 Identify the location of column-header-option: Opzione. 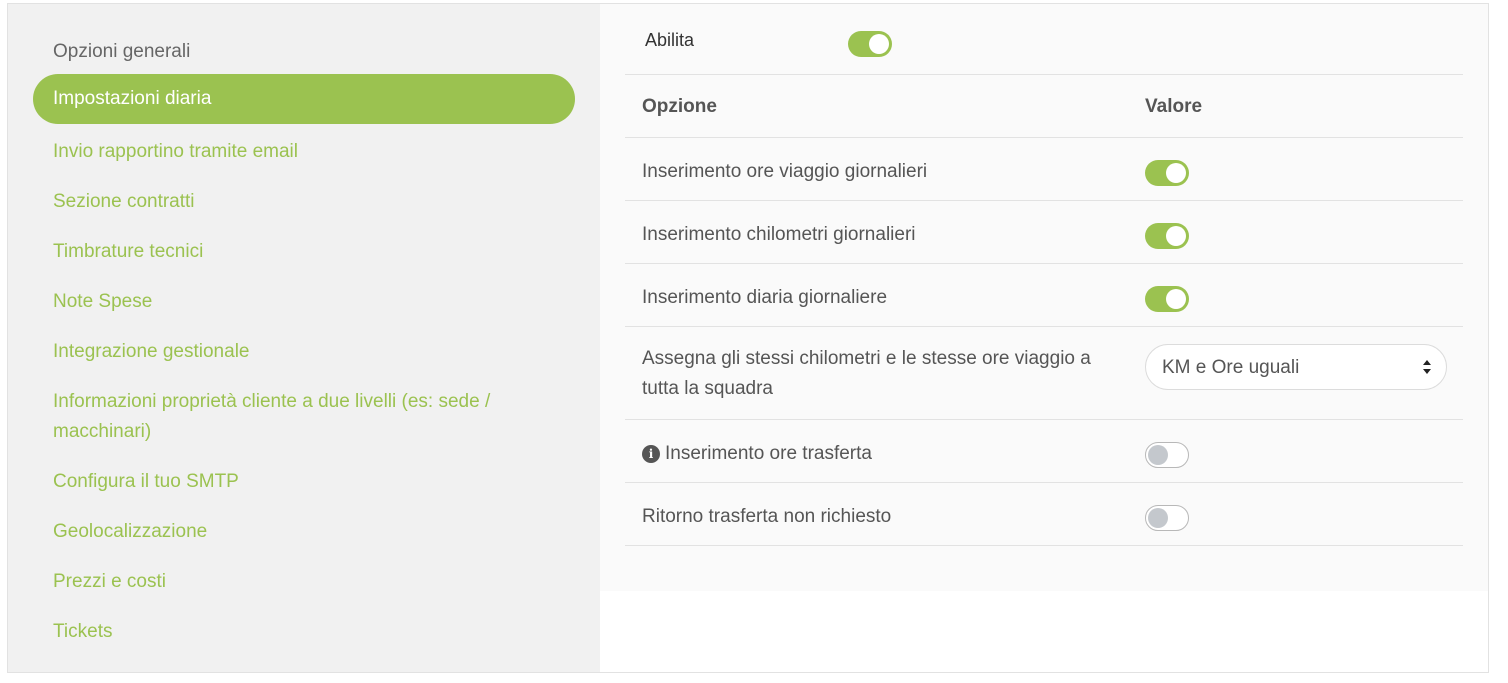
(679, 106).